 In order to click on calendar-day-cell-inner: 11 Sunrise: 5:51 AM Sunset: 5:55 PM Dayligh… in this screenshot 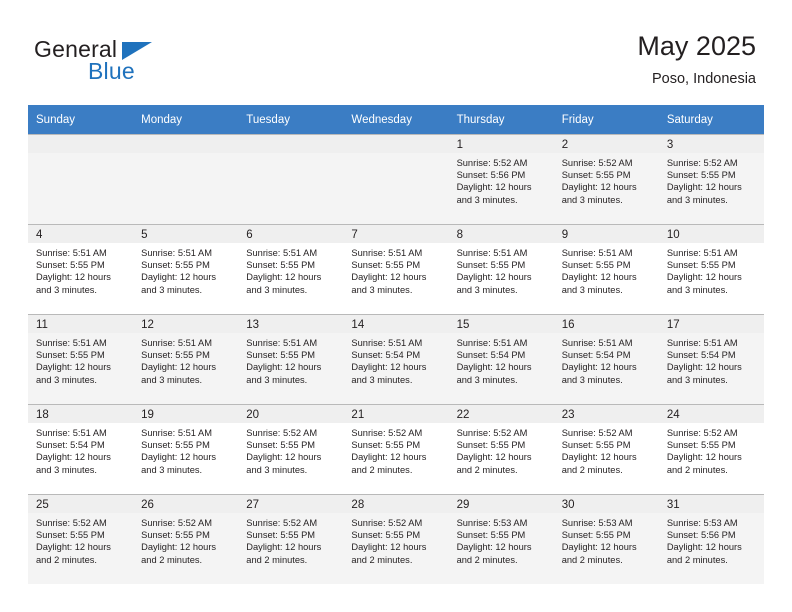, I will do `click(81, 359)`.